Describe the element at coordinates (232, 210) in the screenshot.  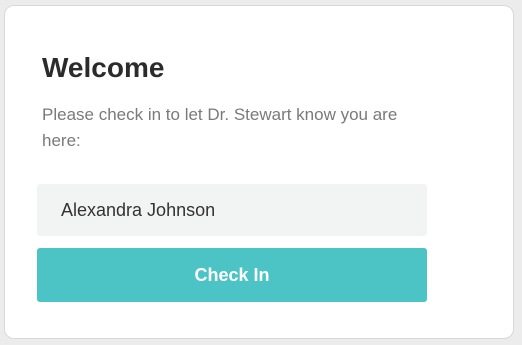
I see `patient-name-input` at that location.